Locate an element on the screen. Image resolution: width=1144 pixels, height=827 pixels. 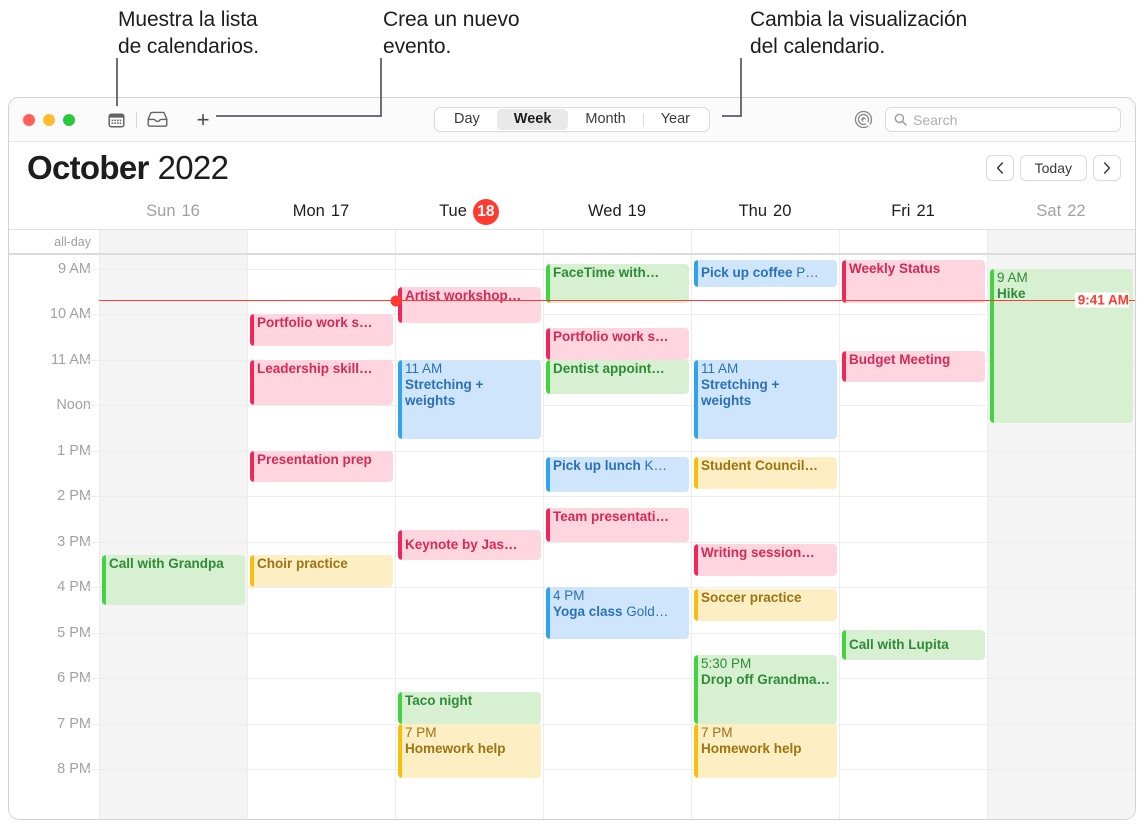
day-name: Tue is located at coordinates (453, 211).